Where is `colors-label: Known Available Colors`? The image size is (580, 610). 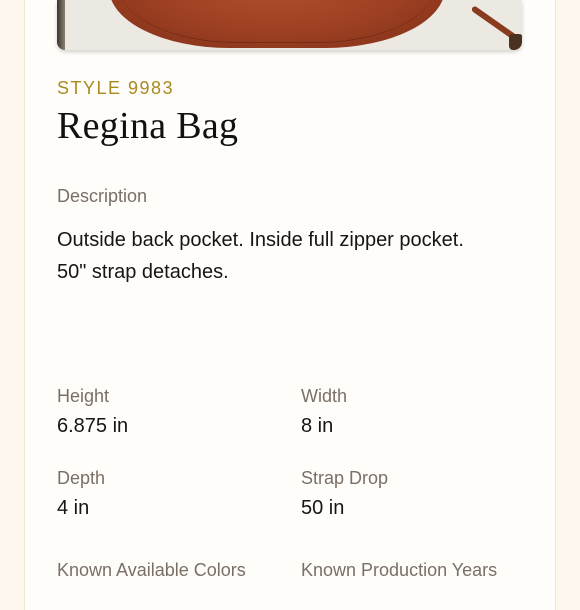
colors-label: Known Available Colors is located at coordinates (151, 570).